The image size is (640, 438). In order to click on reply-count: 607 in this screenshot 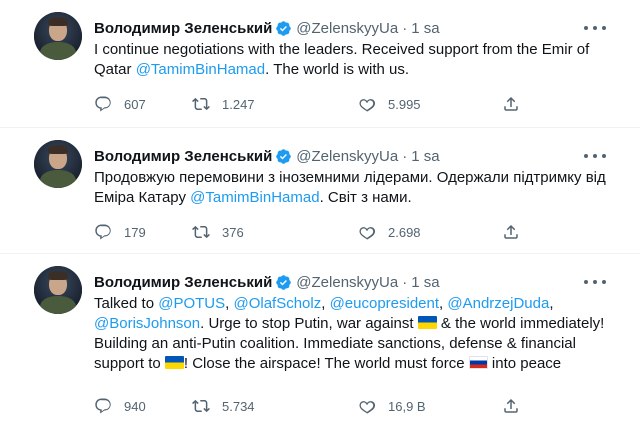, I will do `click(135, 104)`.